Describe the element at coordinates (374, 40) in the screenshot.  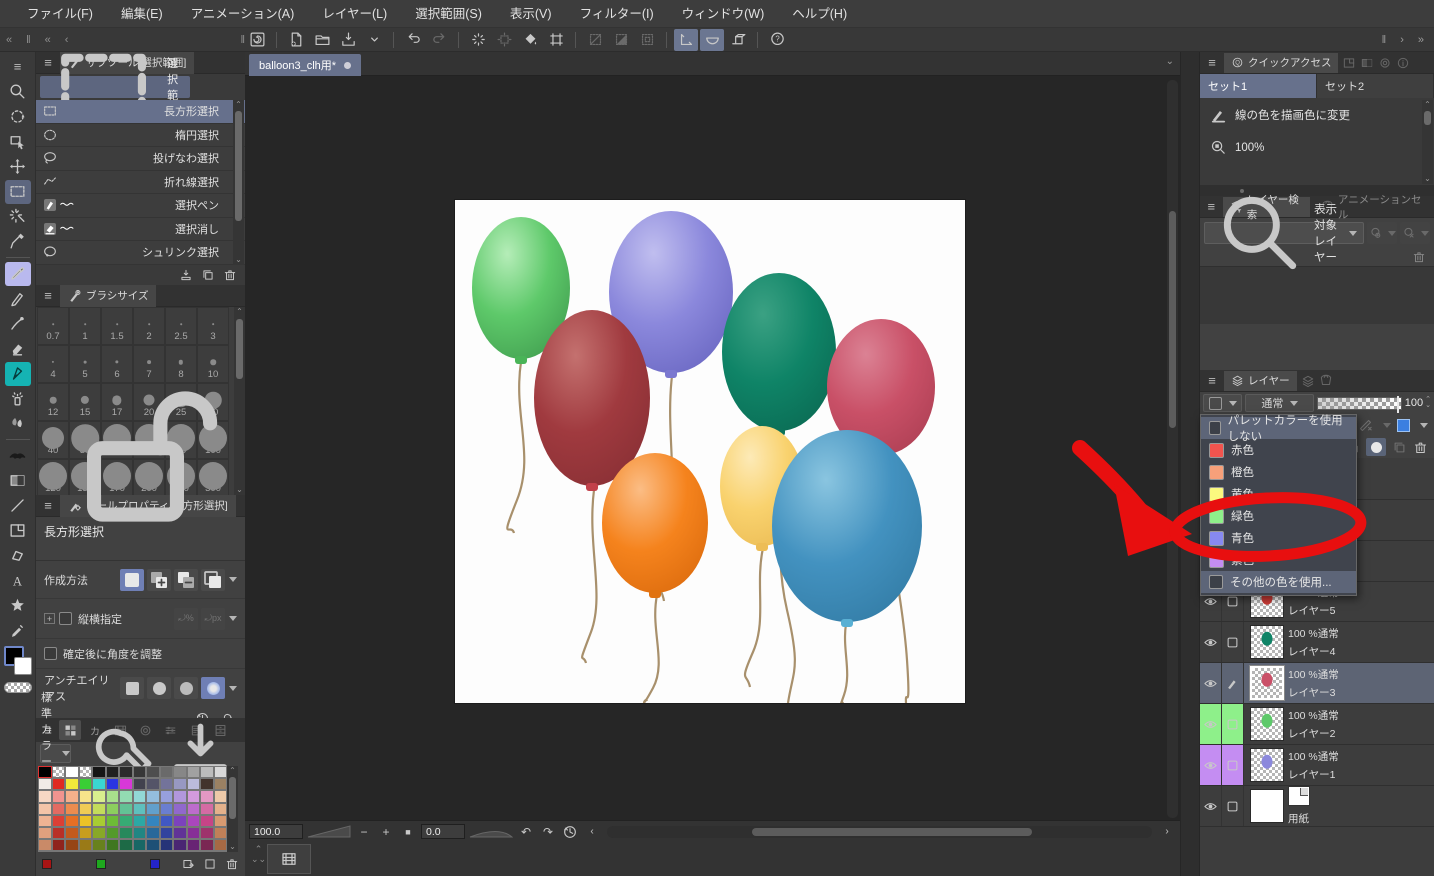
I see `chevron-down-button` at that location.